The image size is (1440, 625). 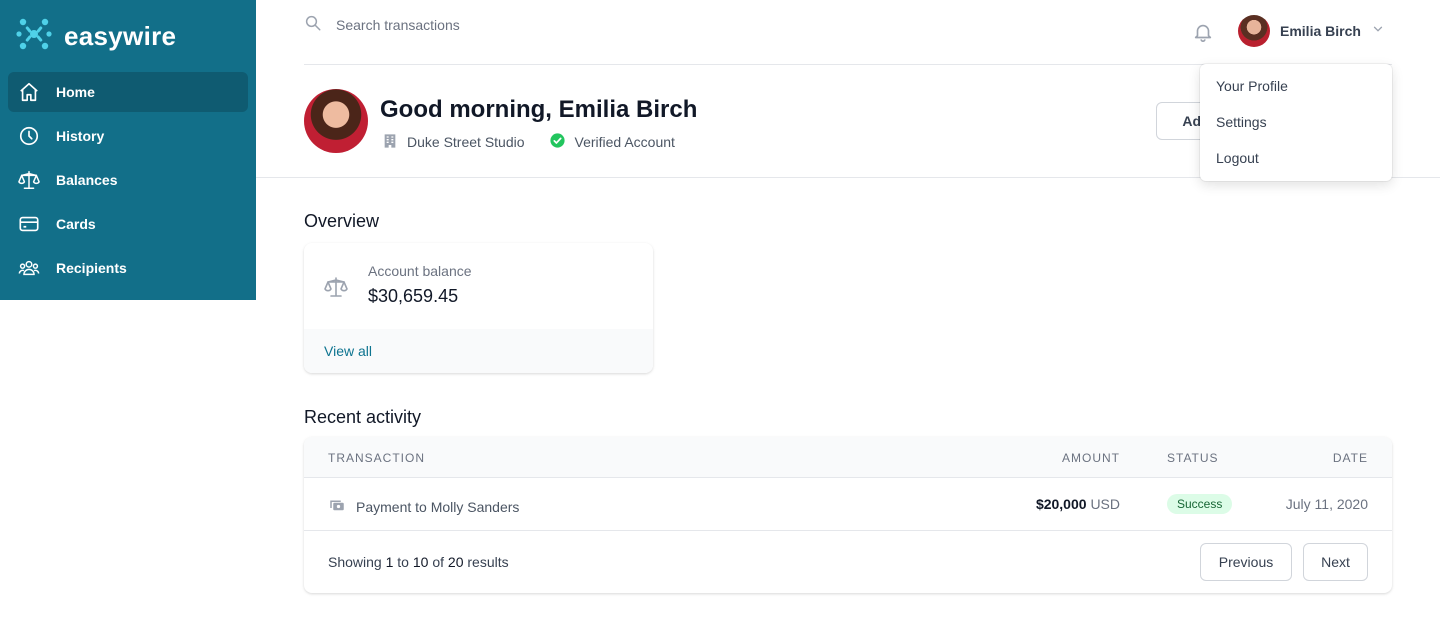 What do you see at coordinates (313, 25) in the screenshot?
I see `search-icon` at bounding box center [313, 25].